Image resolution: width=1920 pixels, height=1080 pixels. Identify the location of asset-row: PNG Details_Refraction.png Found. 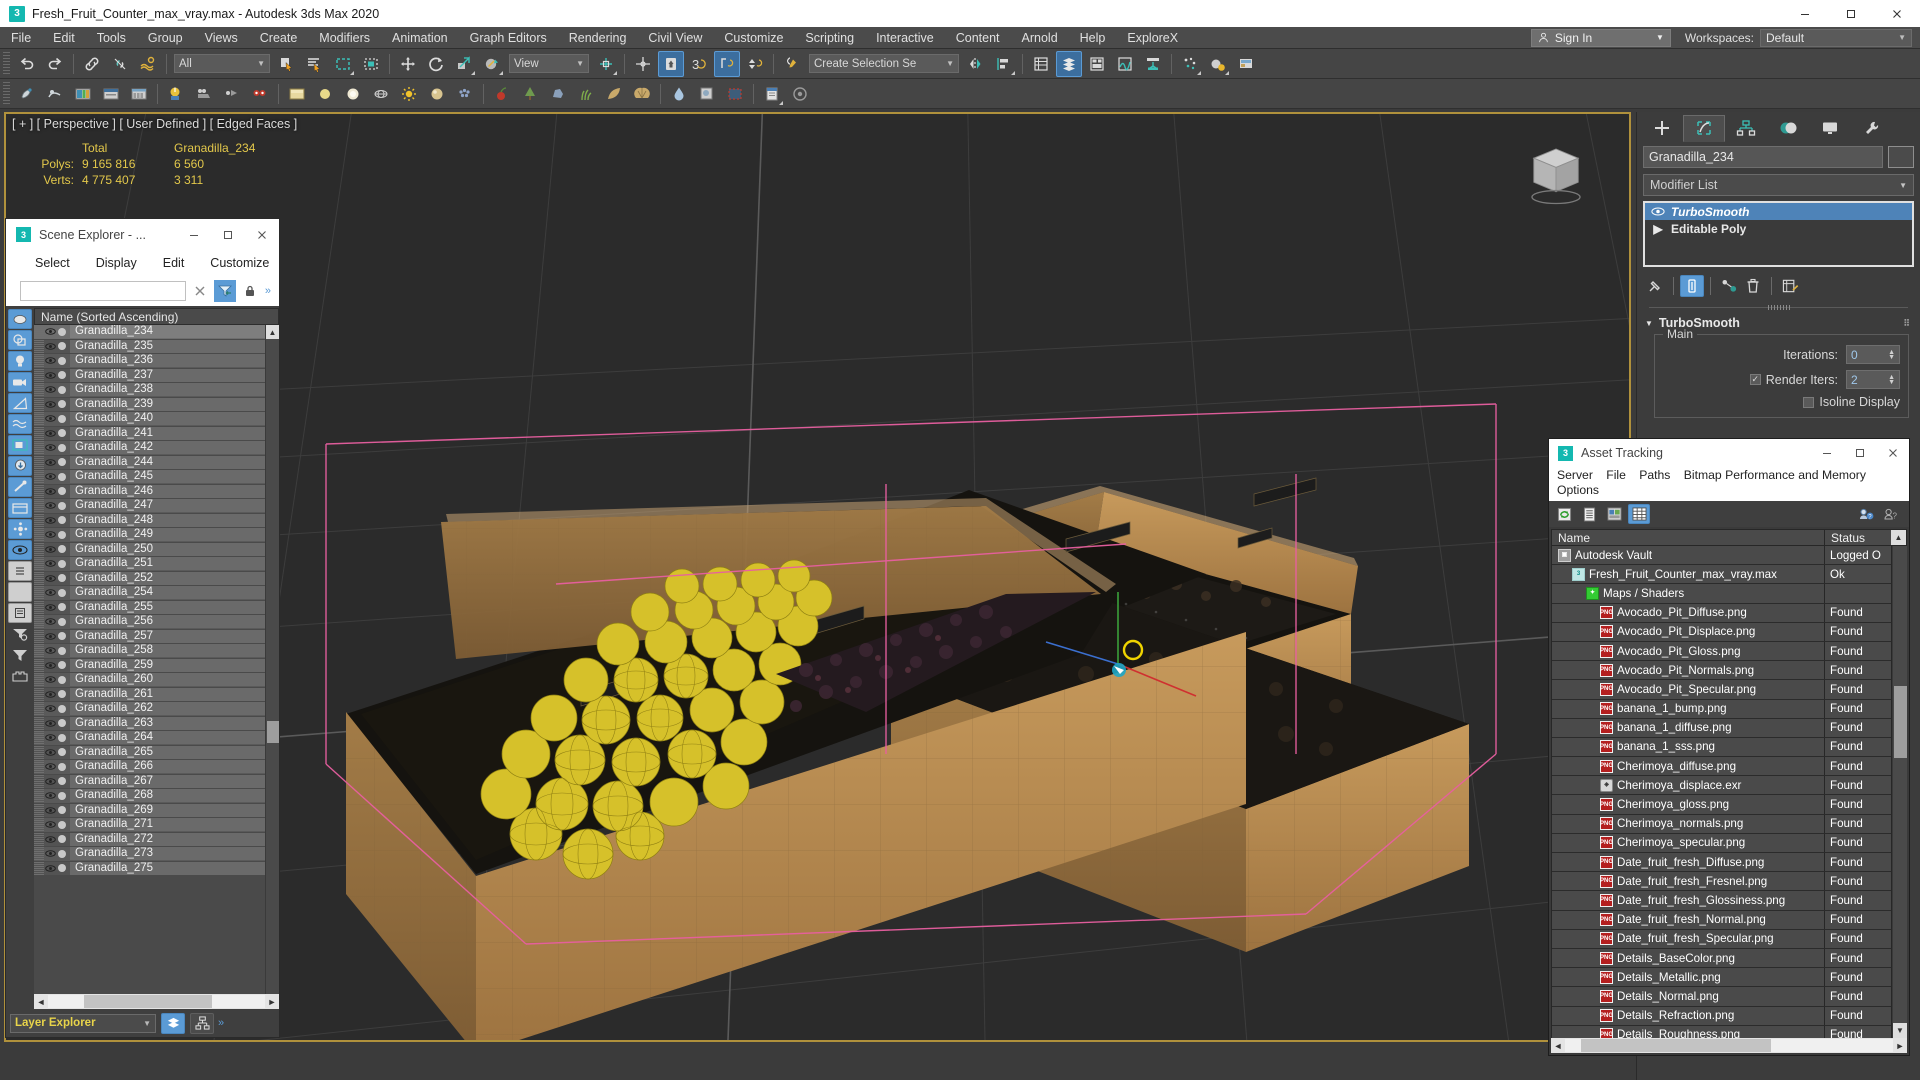
(1722, 1016).